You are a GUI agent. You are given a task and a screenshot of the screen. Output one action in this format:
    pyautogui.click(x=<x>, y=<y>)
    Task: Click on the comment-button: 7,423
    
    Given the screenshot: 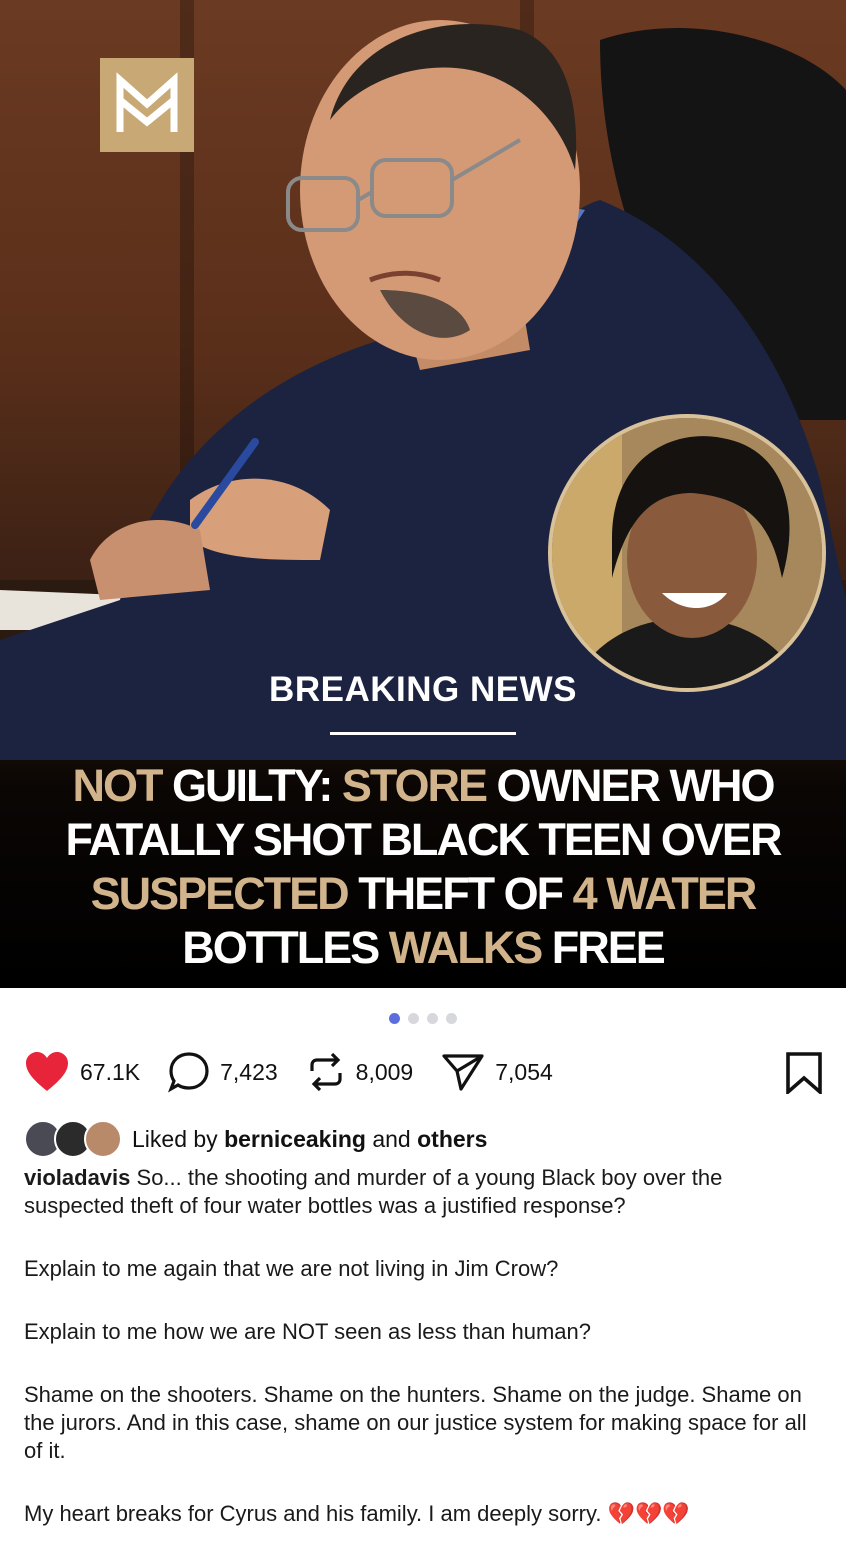 What is the action you would take?
    pyautogui.click(x=223, y=1072)
    